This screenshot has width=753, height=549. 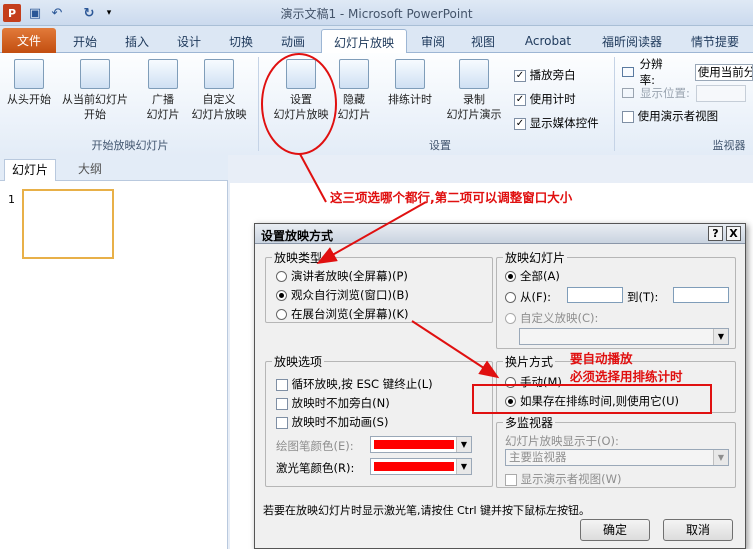 I want to click on highlight-ellipse, so click(x=299, y=104).